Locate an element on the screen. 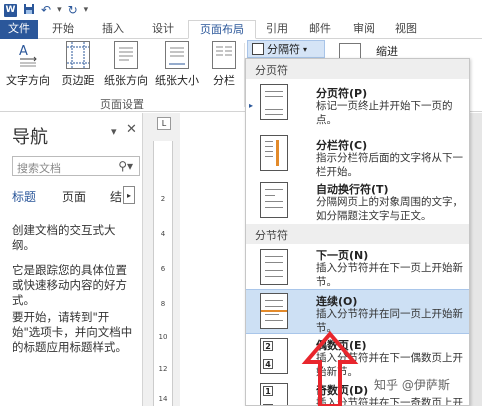 The height and width of the screenshot is (406, 482). text-direction-icon: A is located at coordinates (28, 55).